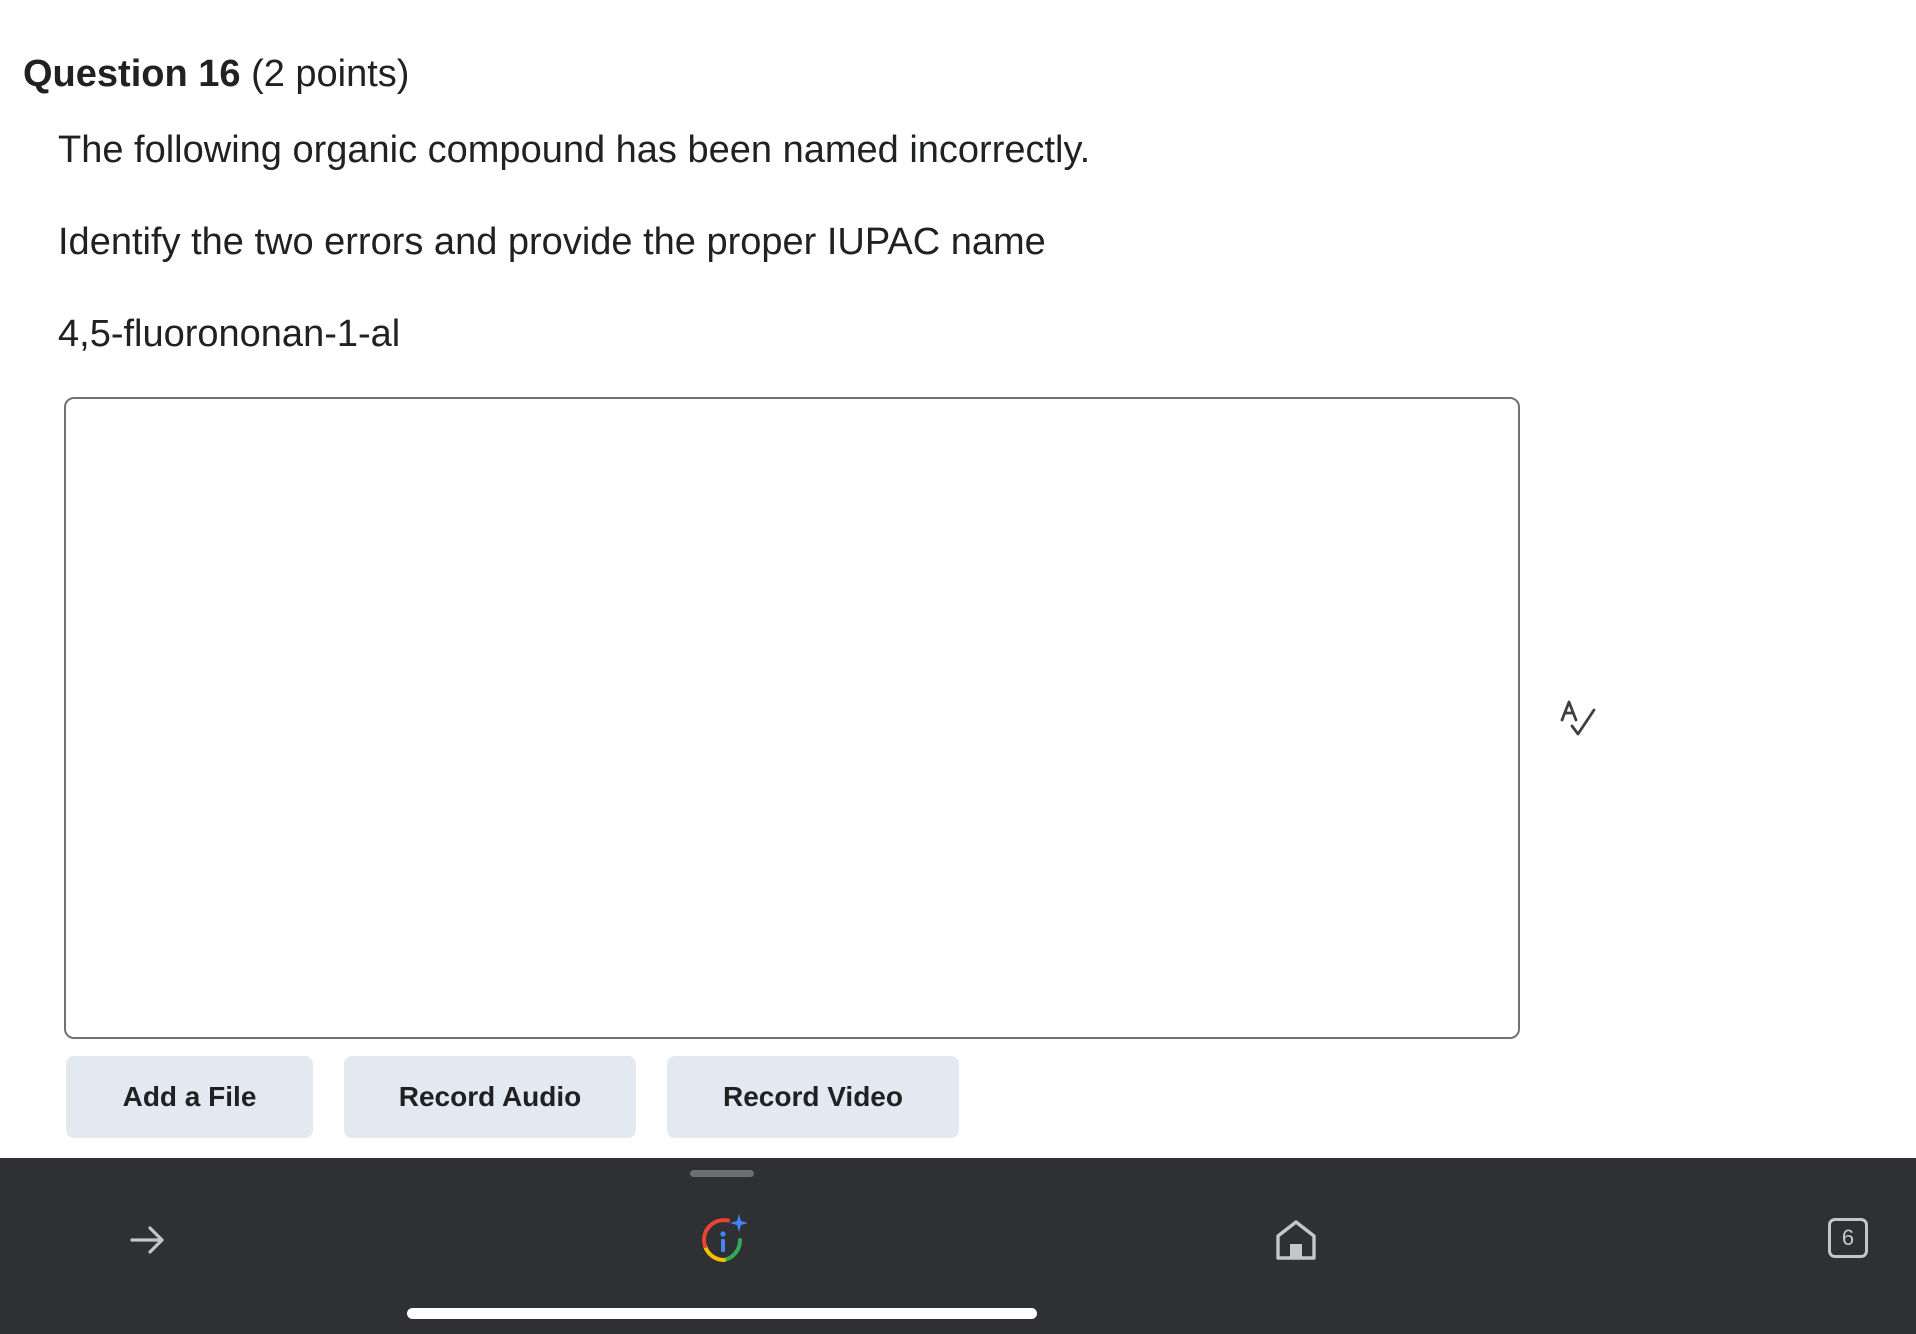 This screenshot has width=1916, height=1334. What do you see at coordinates (189, 1097) in the screenshot?
I see `add-file-button: Add a File` at bounding box center [189, 1097].